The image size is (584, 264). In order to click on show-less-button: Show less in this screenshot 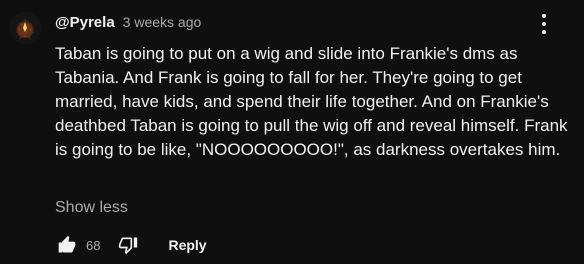, I will do `click(91, 208)`.